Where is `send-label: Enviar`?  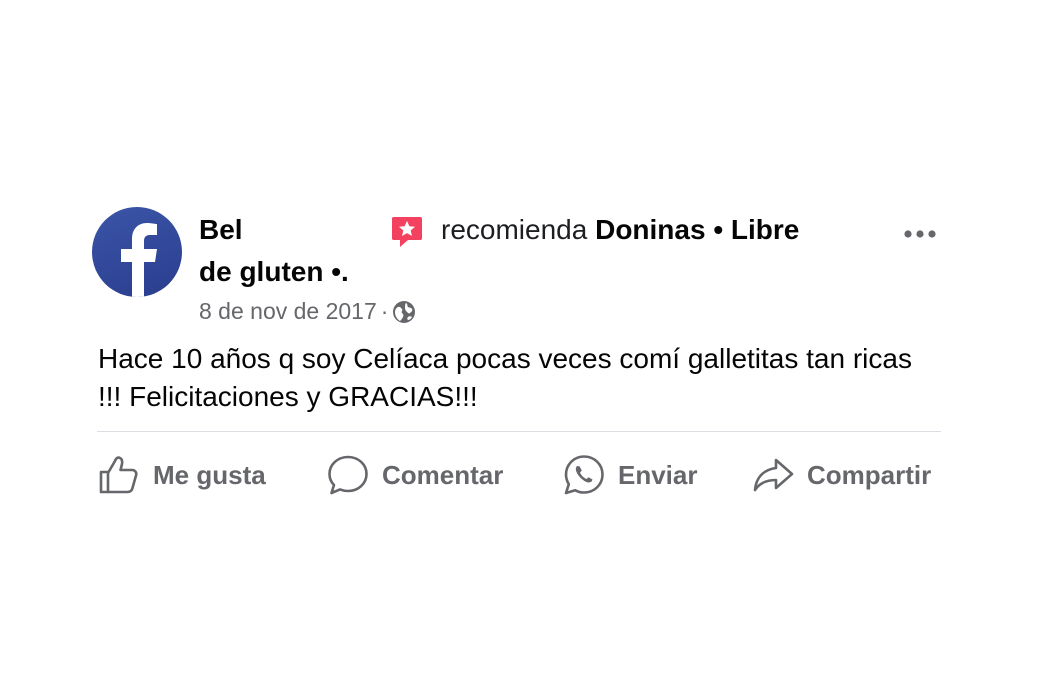
send-label: Enviar is located at coordinates (658, 474).